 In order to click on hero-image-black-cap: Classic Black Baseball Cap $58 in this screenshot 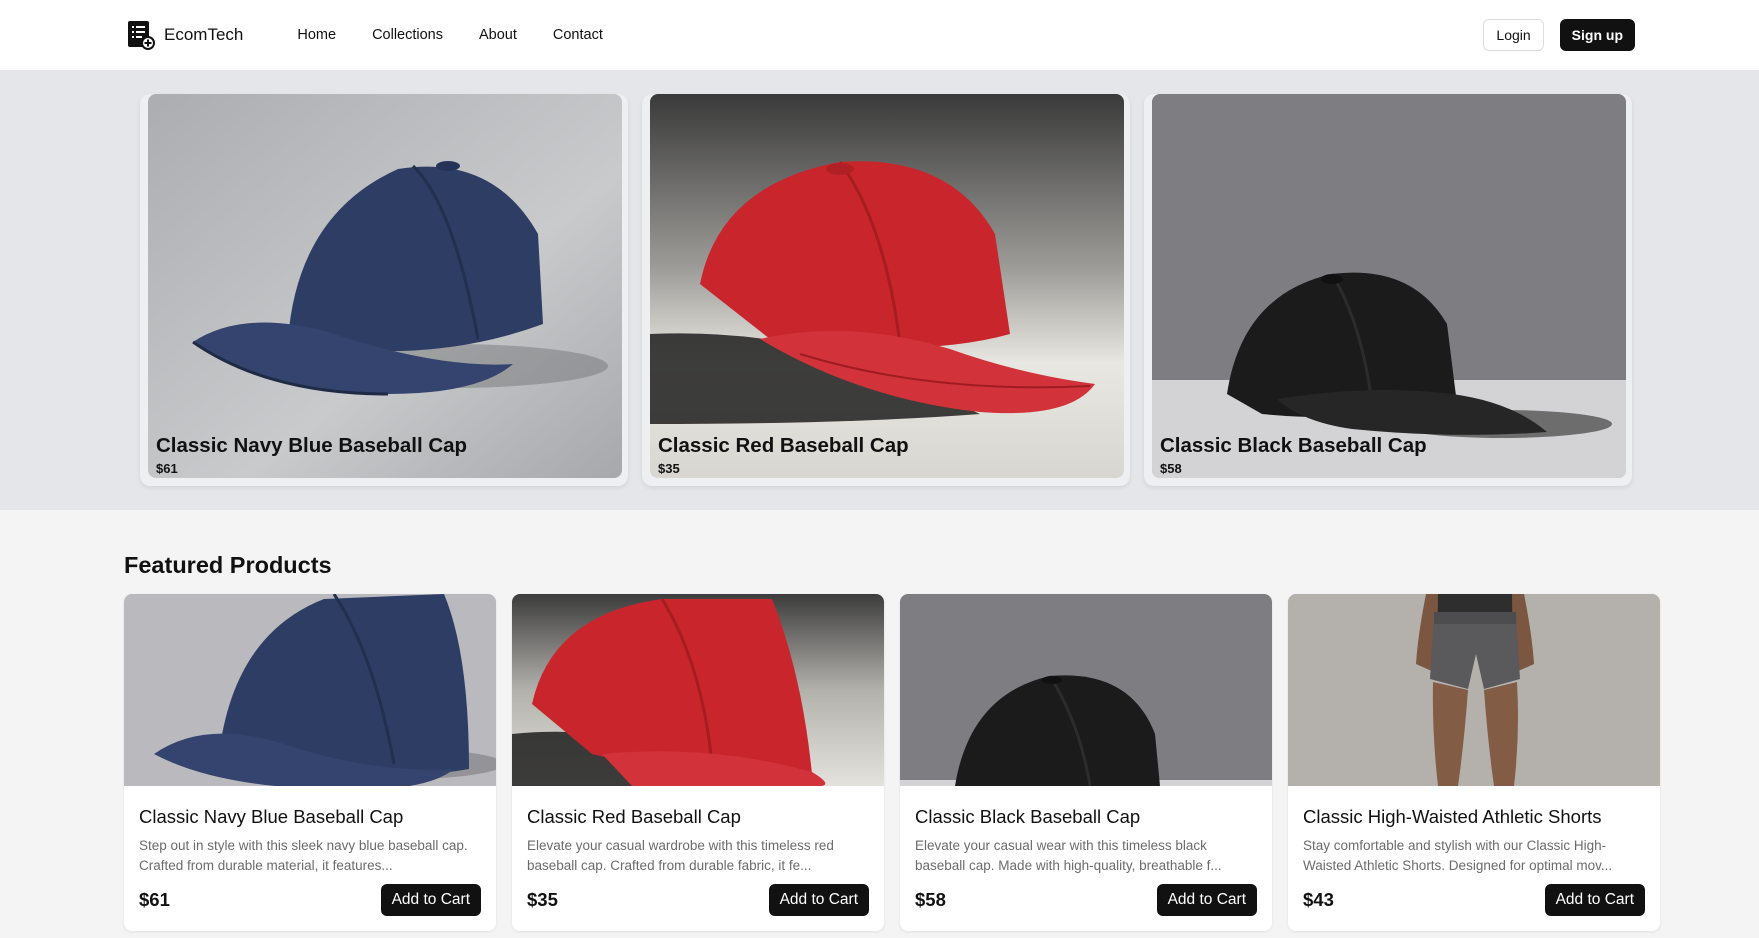, I will do `click(1389, 286)`.